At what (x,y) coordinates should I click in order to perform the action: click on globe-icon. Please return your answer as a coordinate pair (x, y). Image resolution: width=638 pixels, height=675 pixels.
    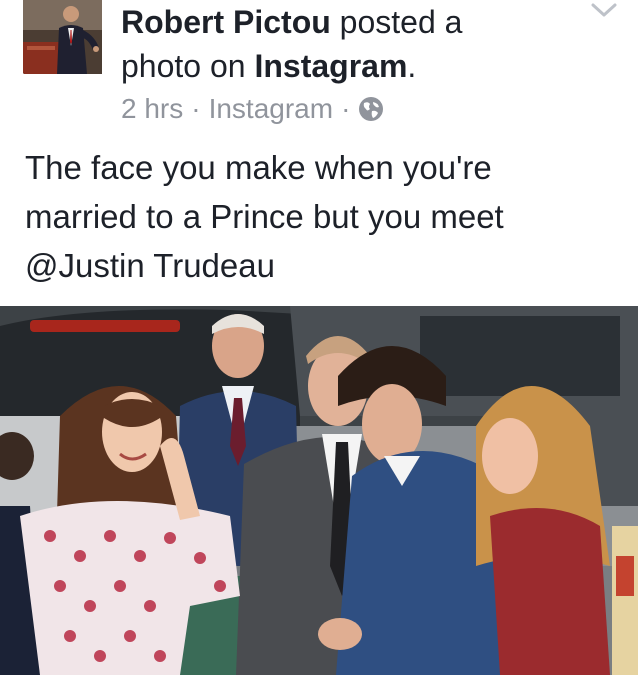
    Looking at the image, I should click on (371, 108).